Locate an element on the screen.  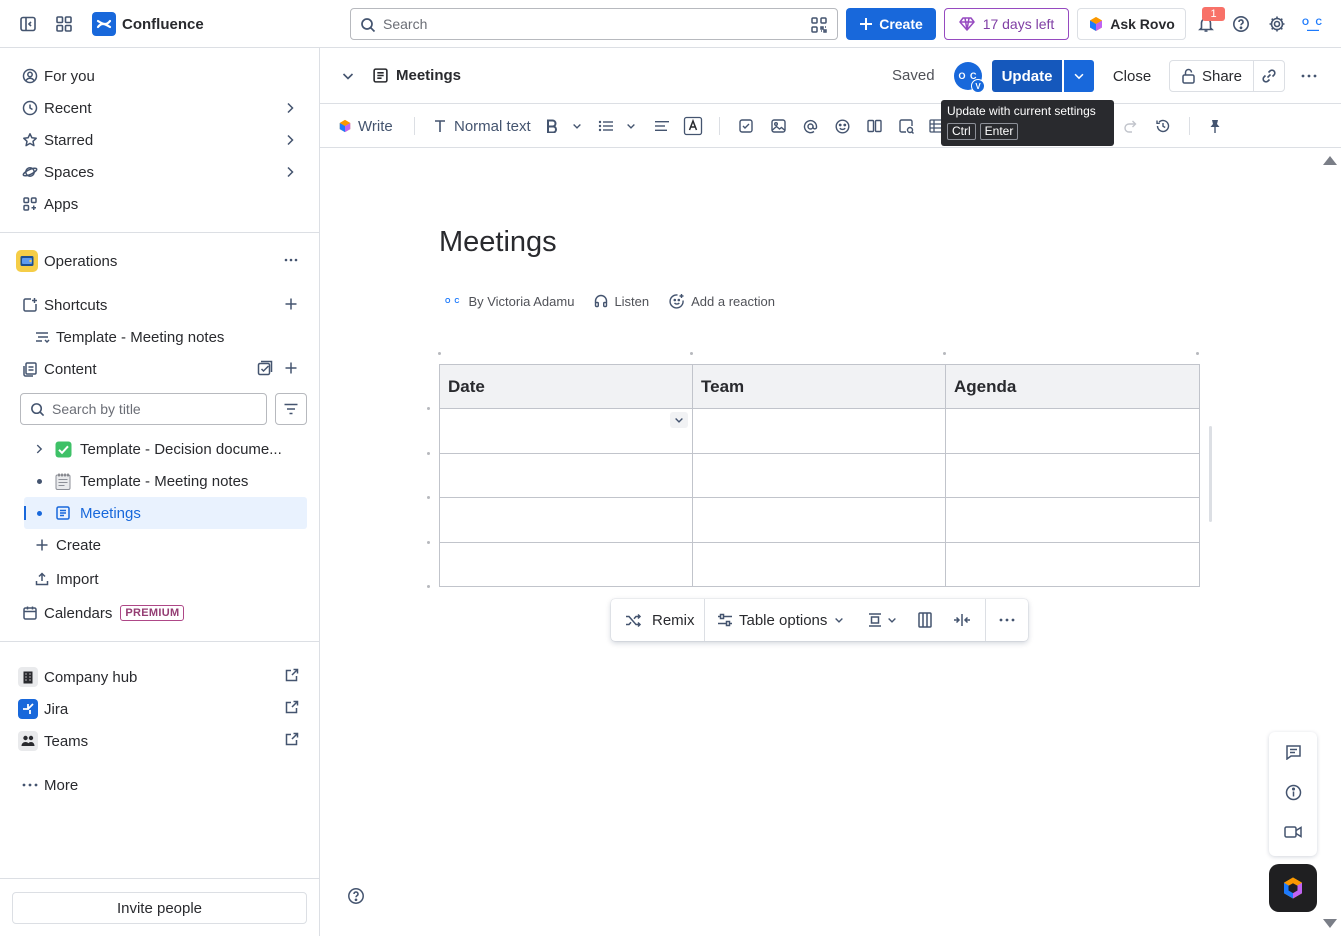
add-content-plus-icon is located at coordinates (291, 368).